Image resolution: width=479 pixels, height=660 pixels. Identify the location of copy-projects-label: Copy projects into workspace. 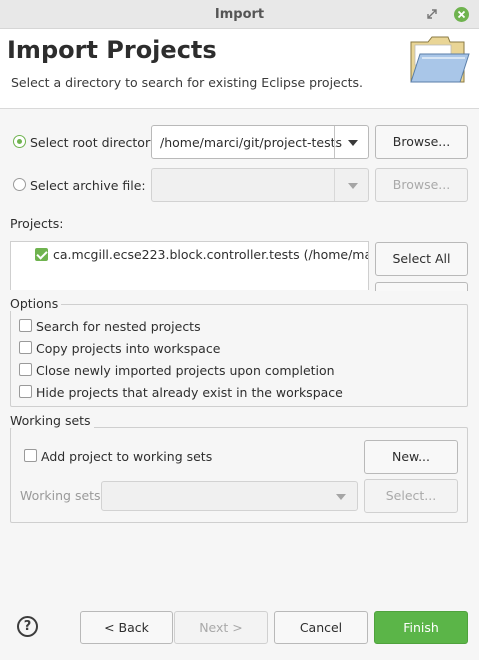
(128, 348).